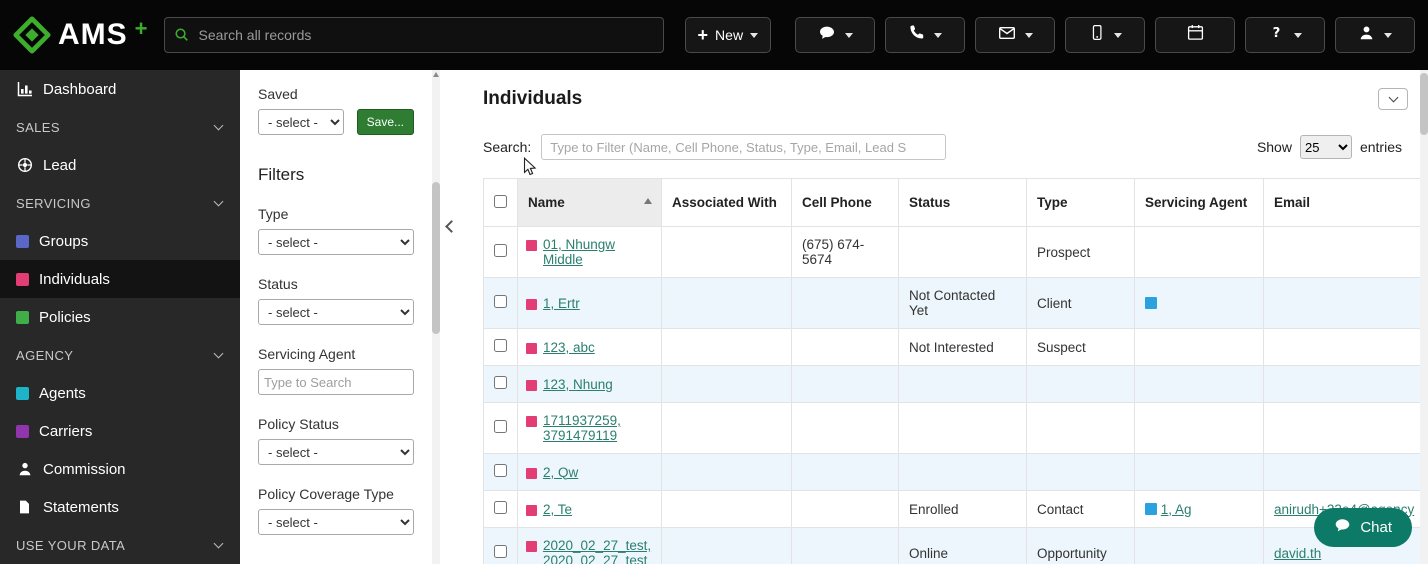 The width and height of the screenshot is (1428, 564). What do you see at coordinates (589, 202) in the screenshot?
I see `column-header-name: Name` at bounding box center [589, 202].